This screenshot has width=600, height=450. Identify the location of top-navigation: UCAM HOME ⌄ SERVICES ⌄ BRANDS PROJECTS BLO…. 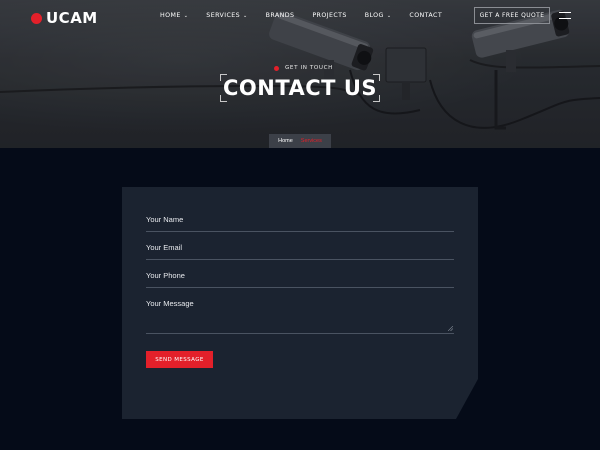
(300, 16).